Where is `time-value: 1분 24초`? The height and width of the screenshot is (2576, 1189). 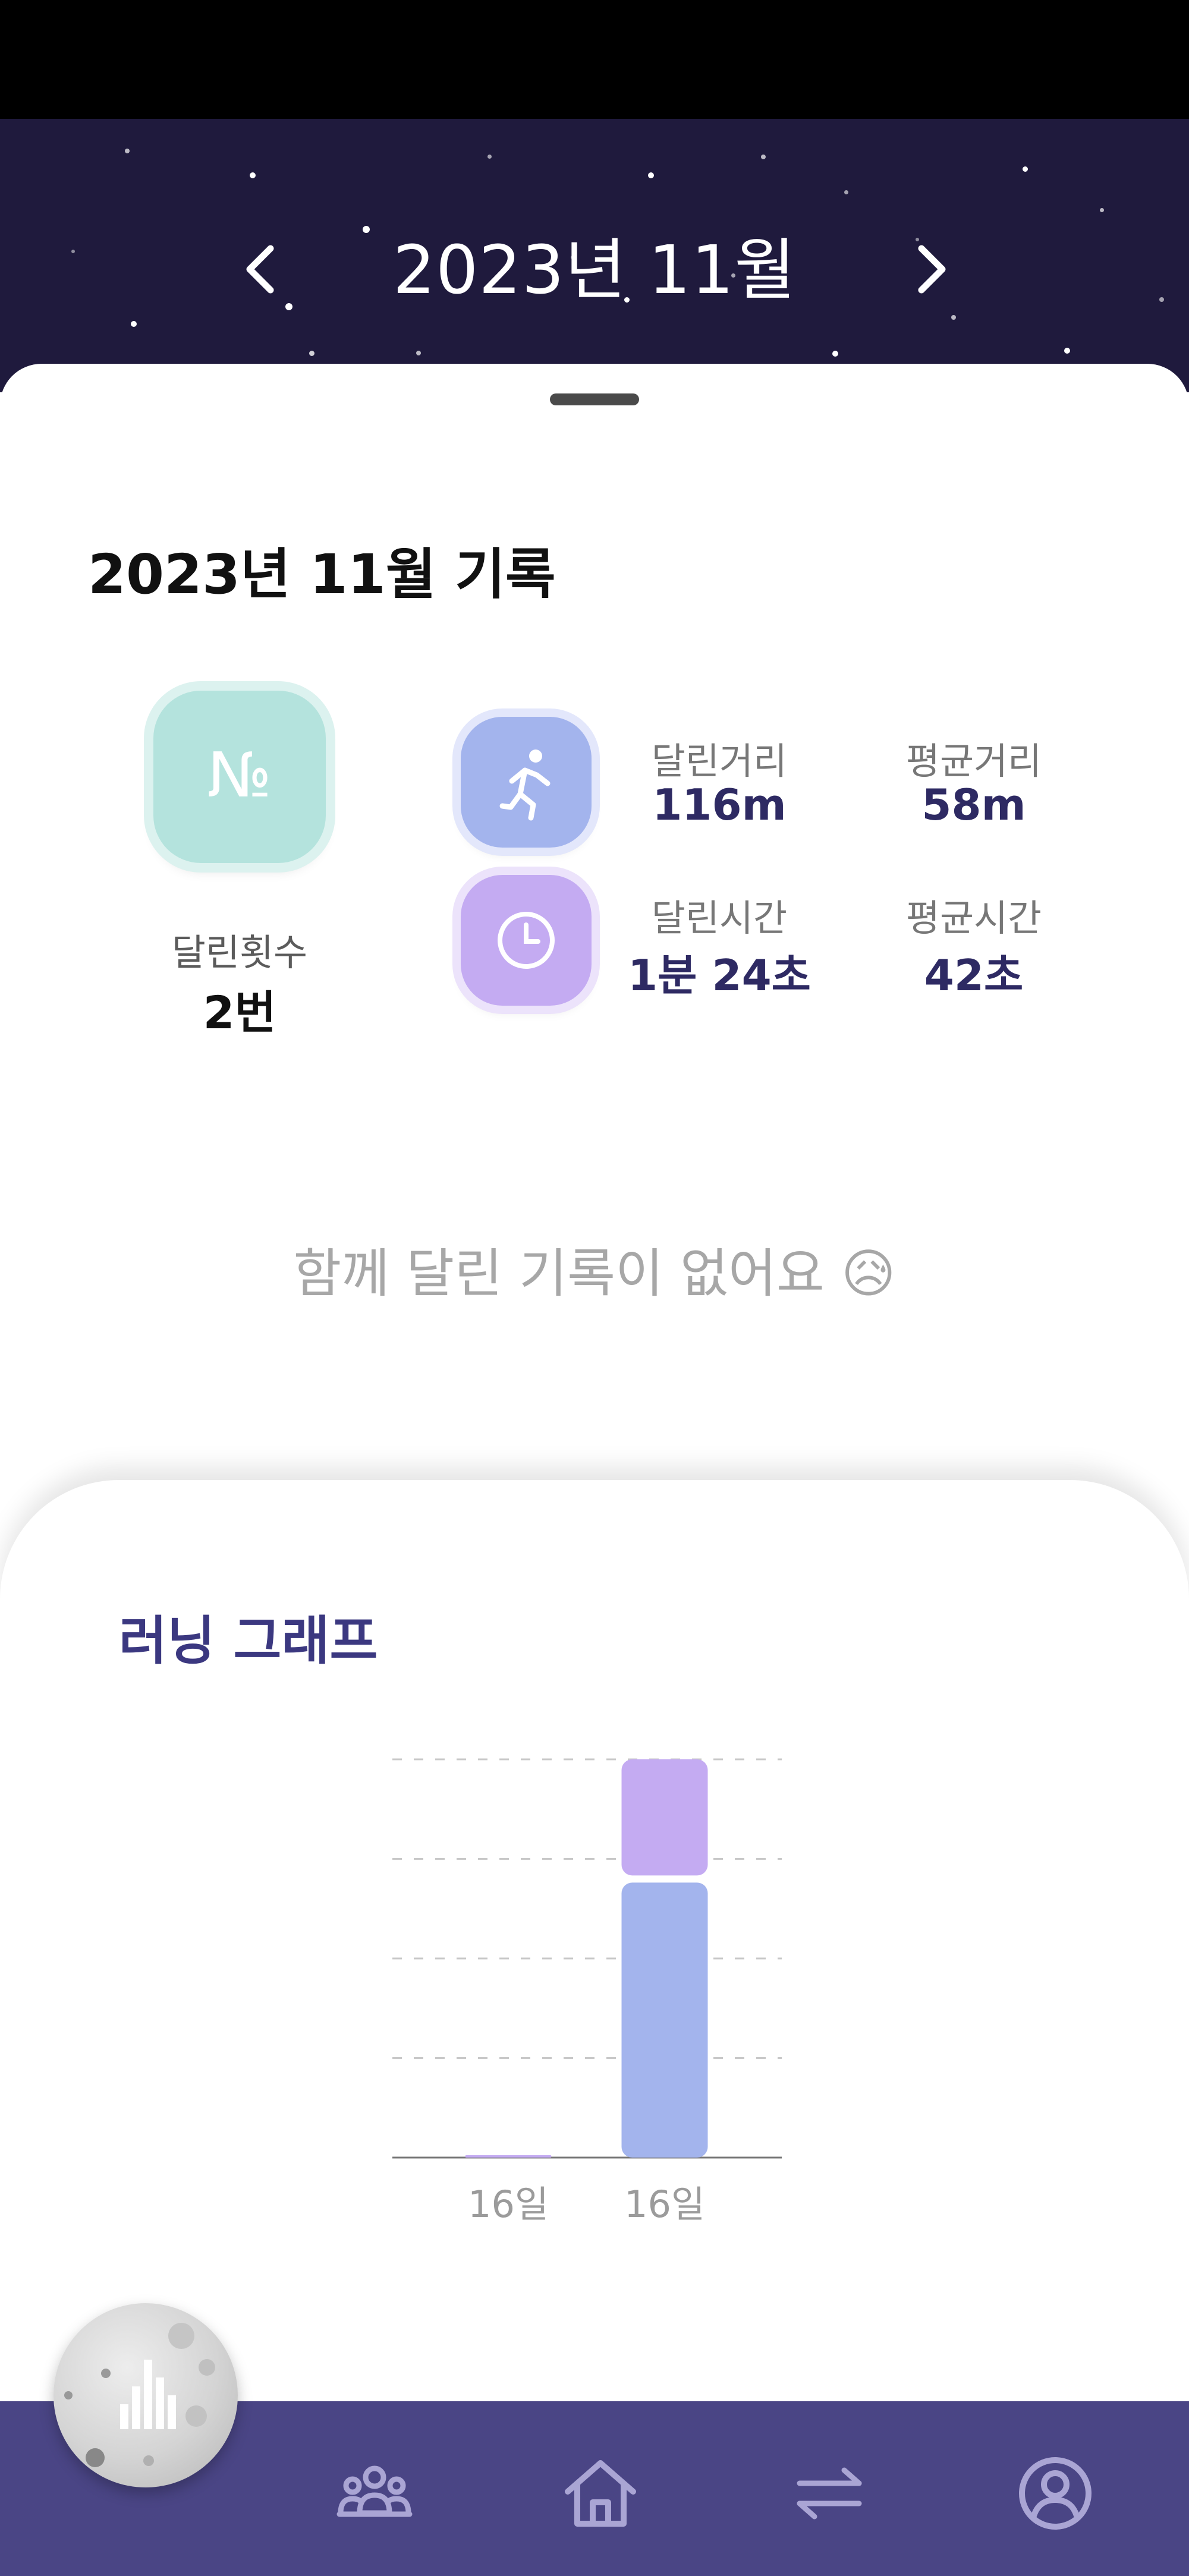
time-value: 1분 24초 is located at coordinates (719, 975).